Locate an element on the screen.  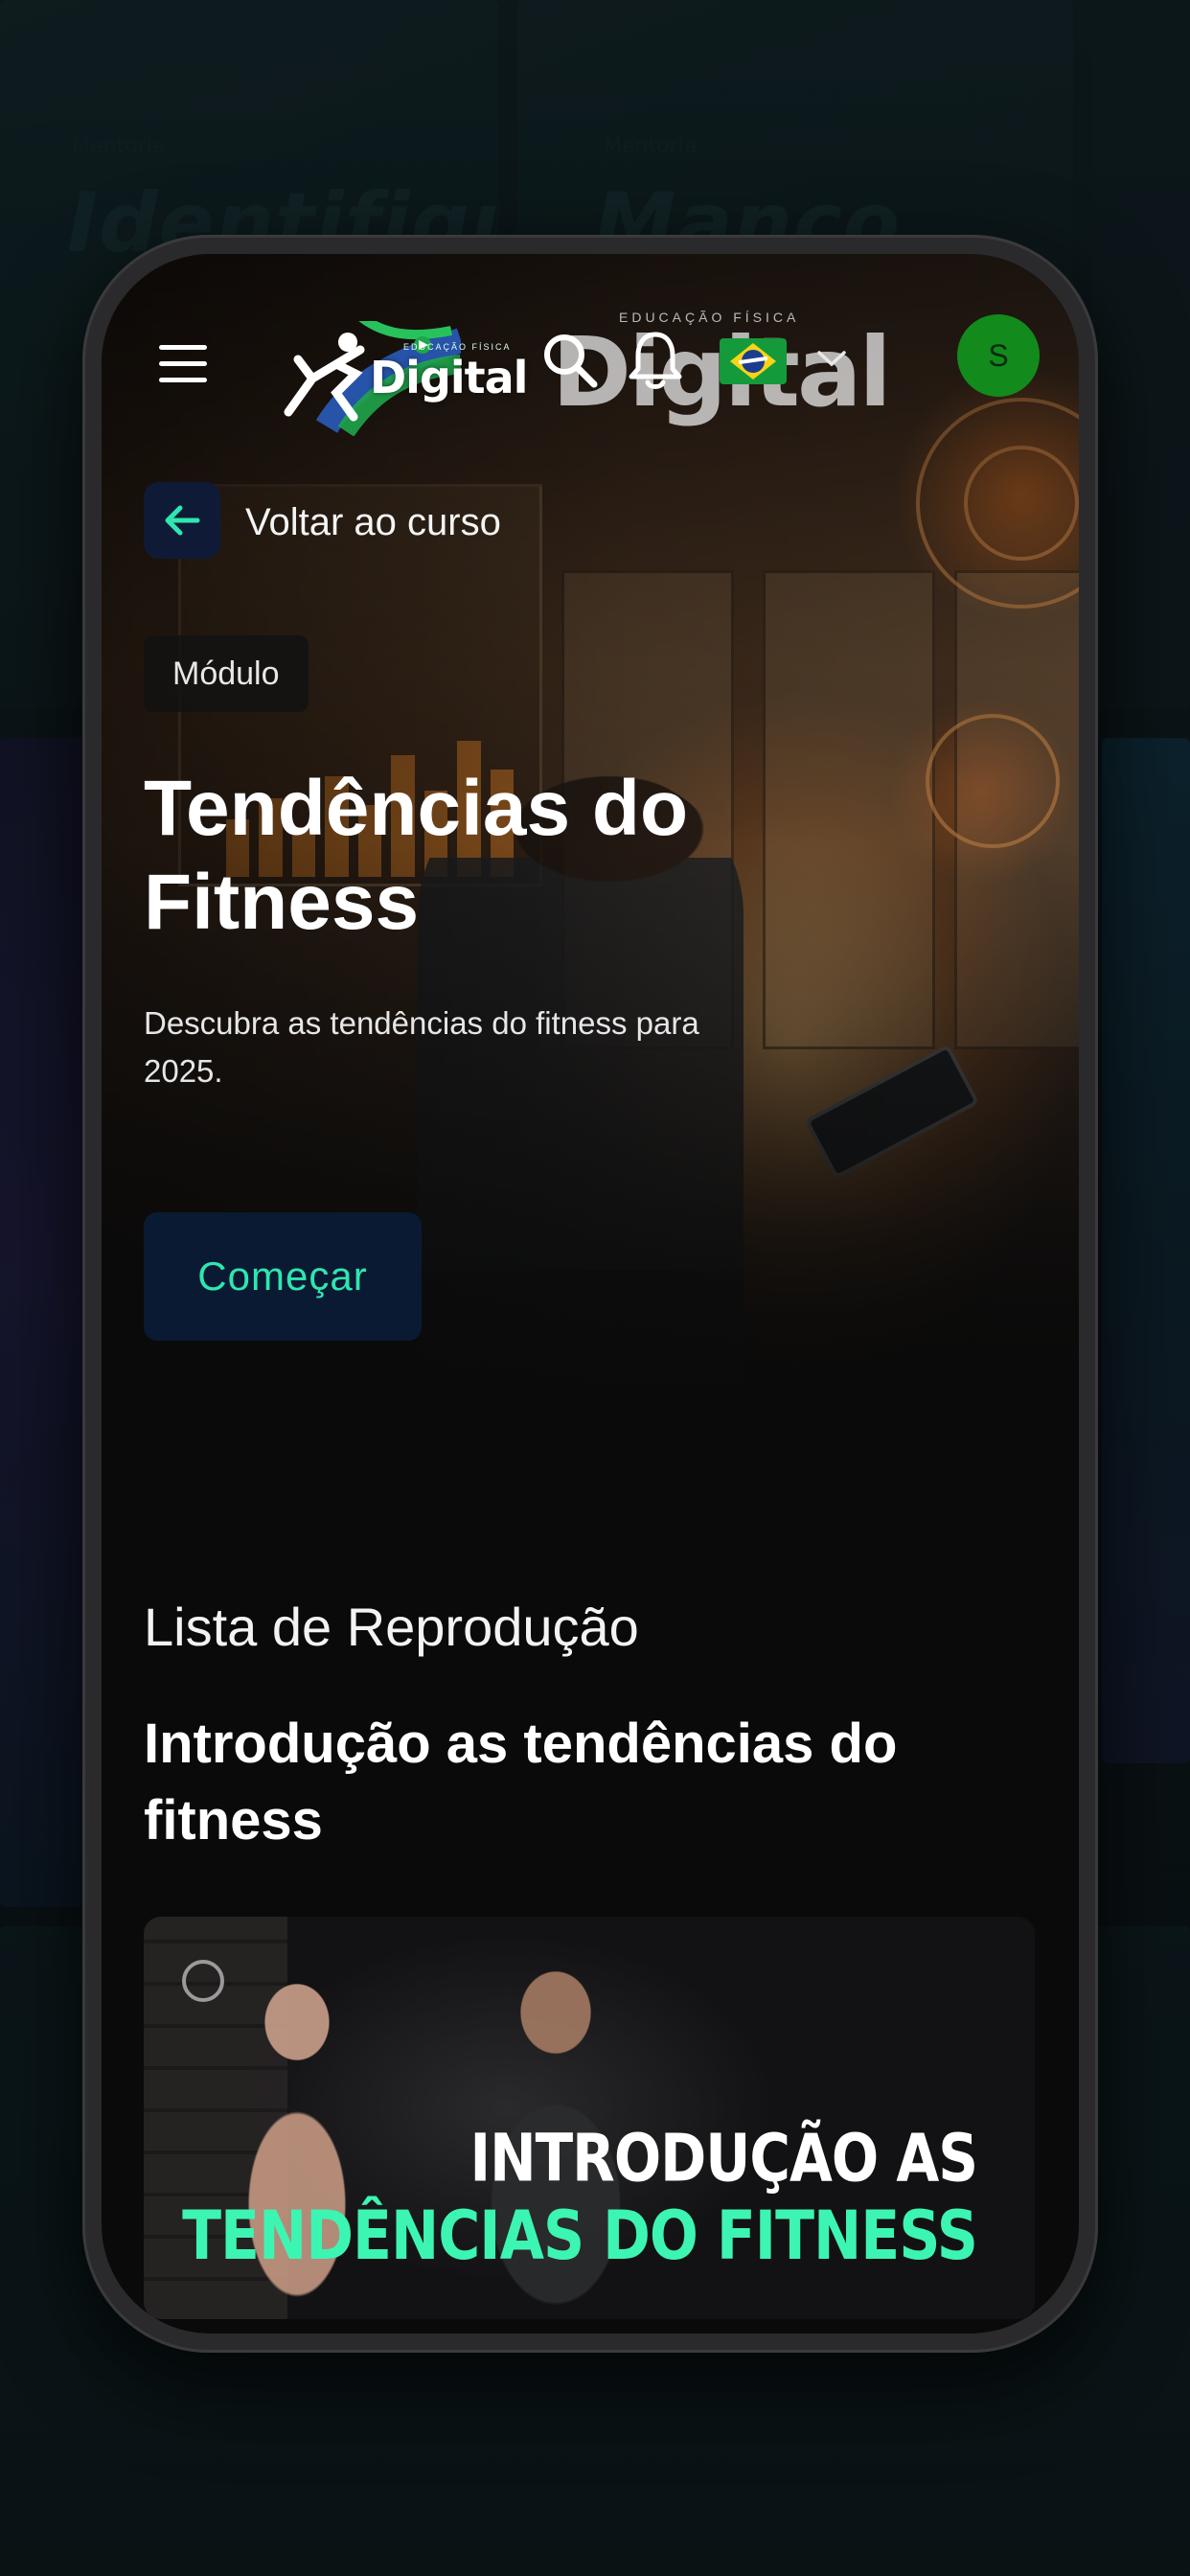
module-badge: Módulo is located at coordinates (226, 673).